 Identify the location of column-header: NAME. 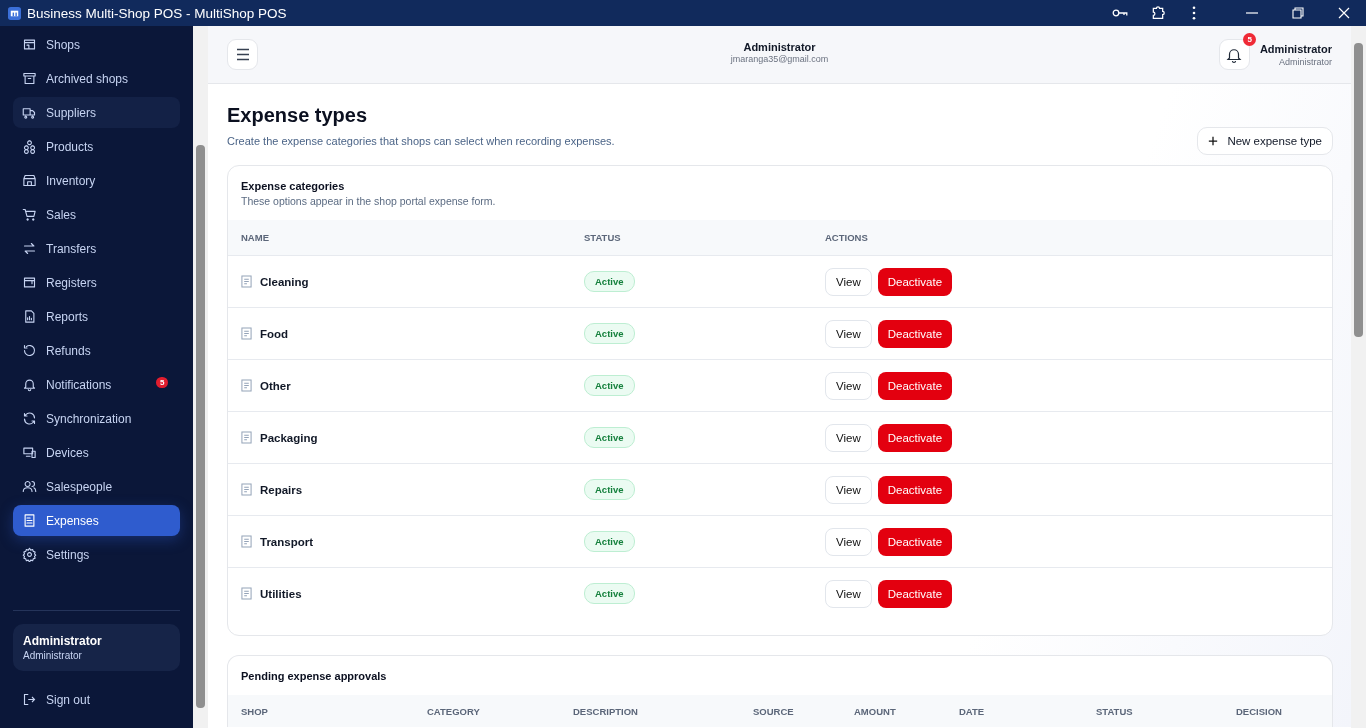
(255, 237).